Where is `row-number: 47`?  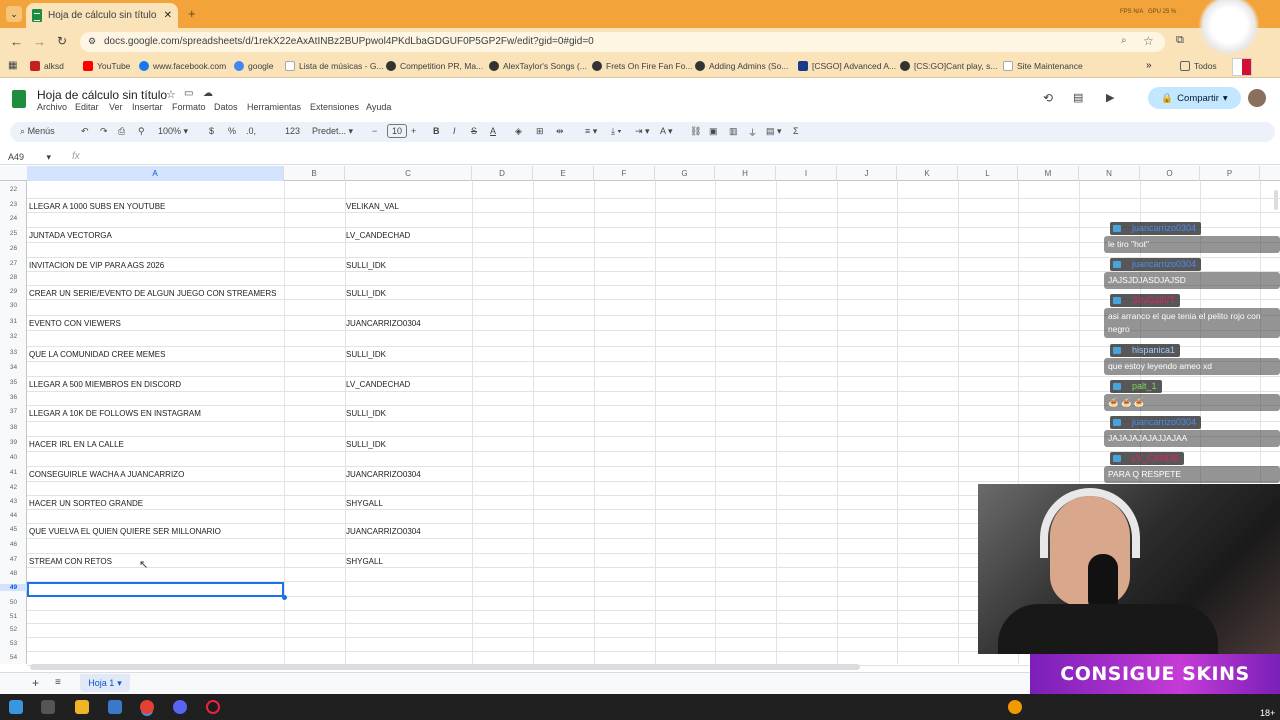 row-number: 47 is located at coordinates (13, 559).